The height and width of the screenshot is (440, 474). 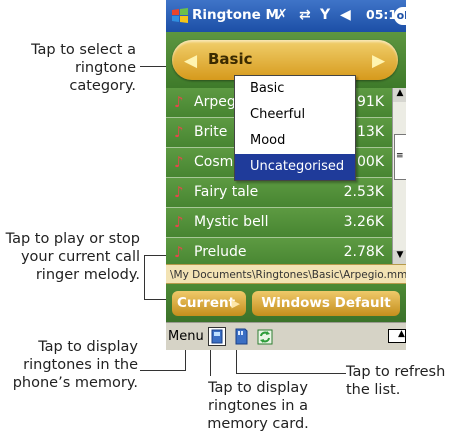 What do you see at coordinates (399, 176) in the screenshot?
I see `list-scrollbar: ▲ ≡ ▼` at bounding box center [399, 176].